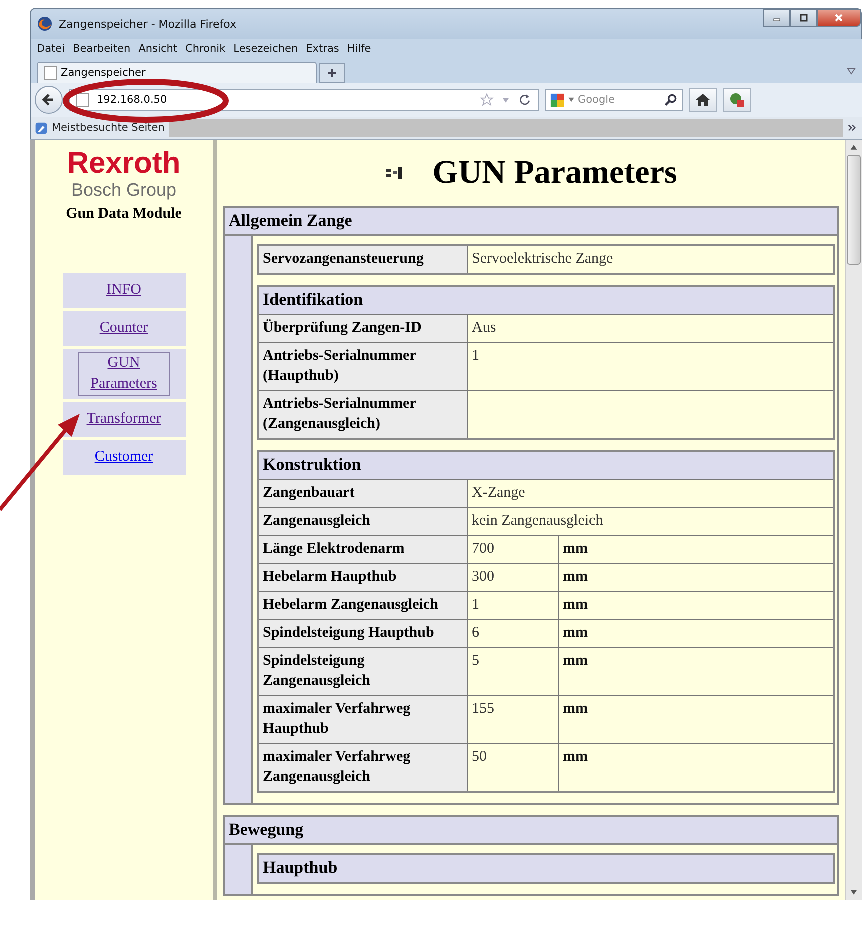 This screenshot has width=862, height=932. Describe the element at coordinates (363, 366) in the screenshot. I see `table-cell: Antriebs-Serialnummer (Haupthub)` at that location.